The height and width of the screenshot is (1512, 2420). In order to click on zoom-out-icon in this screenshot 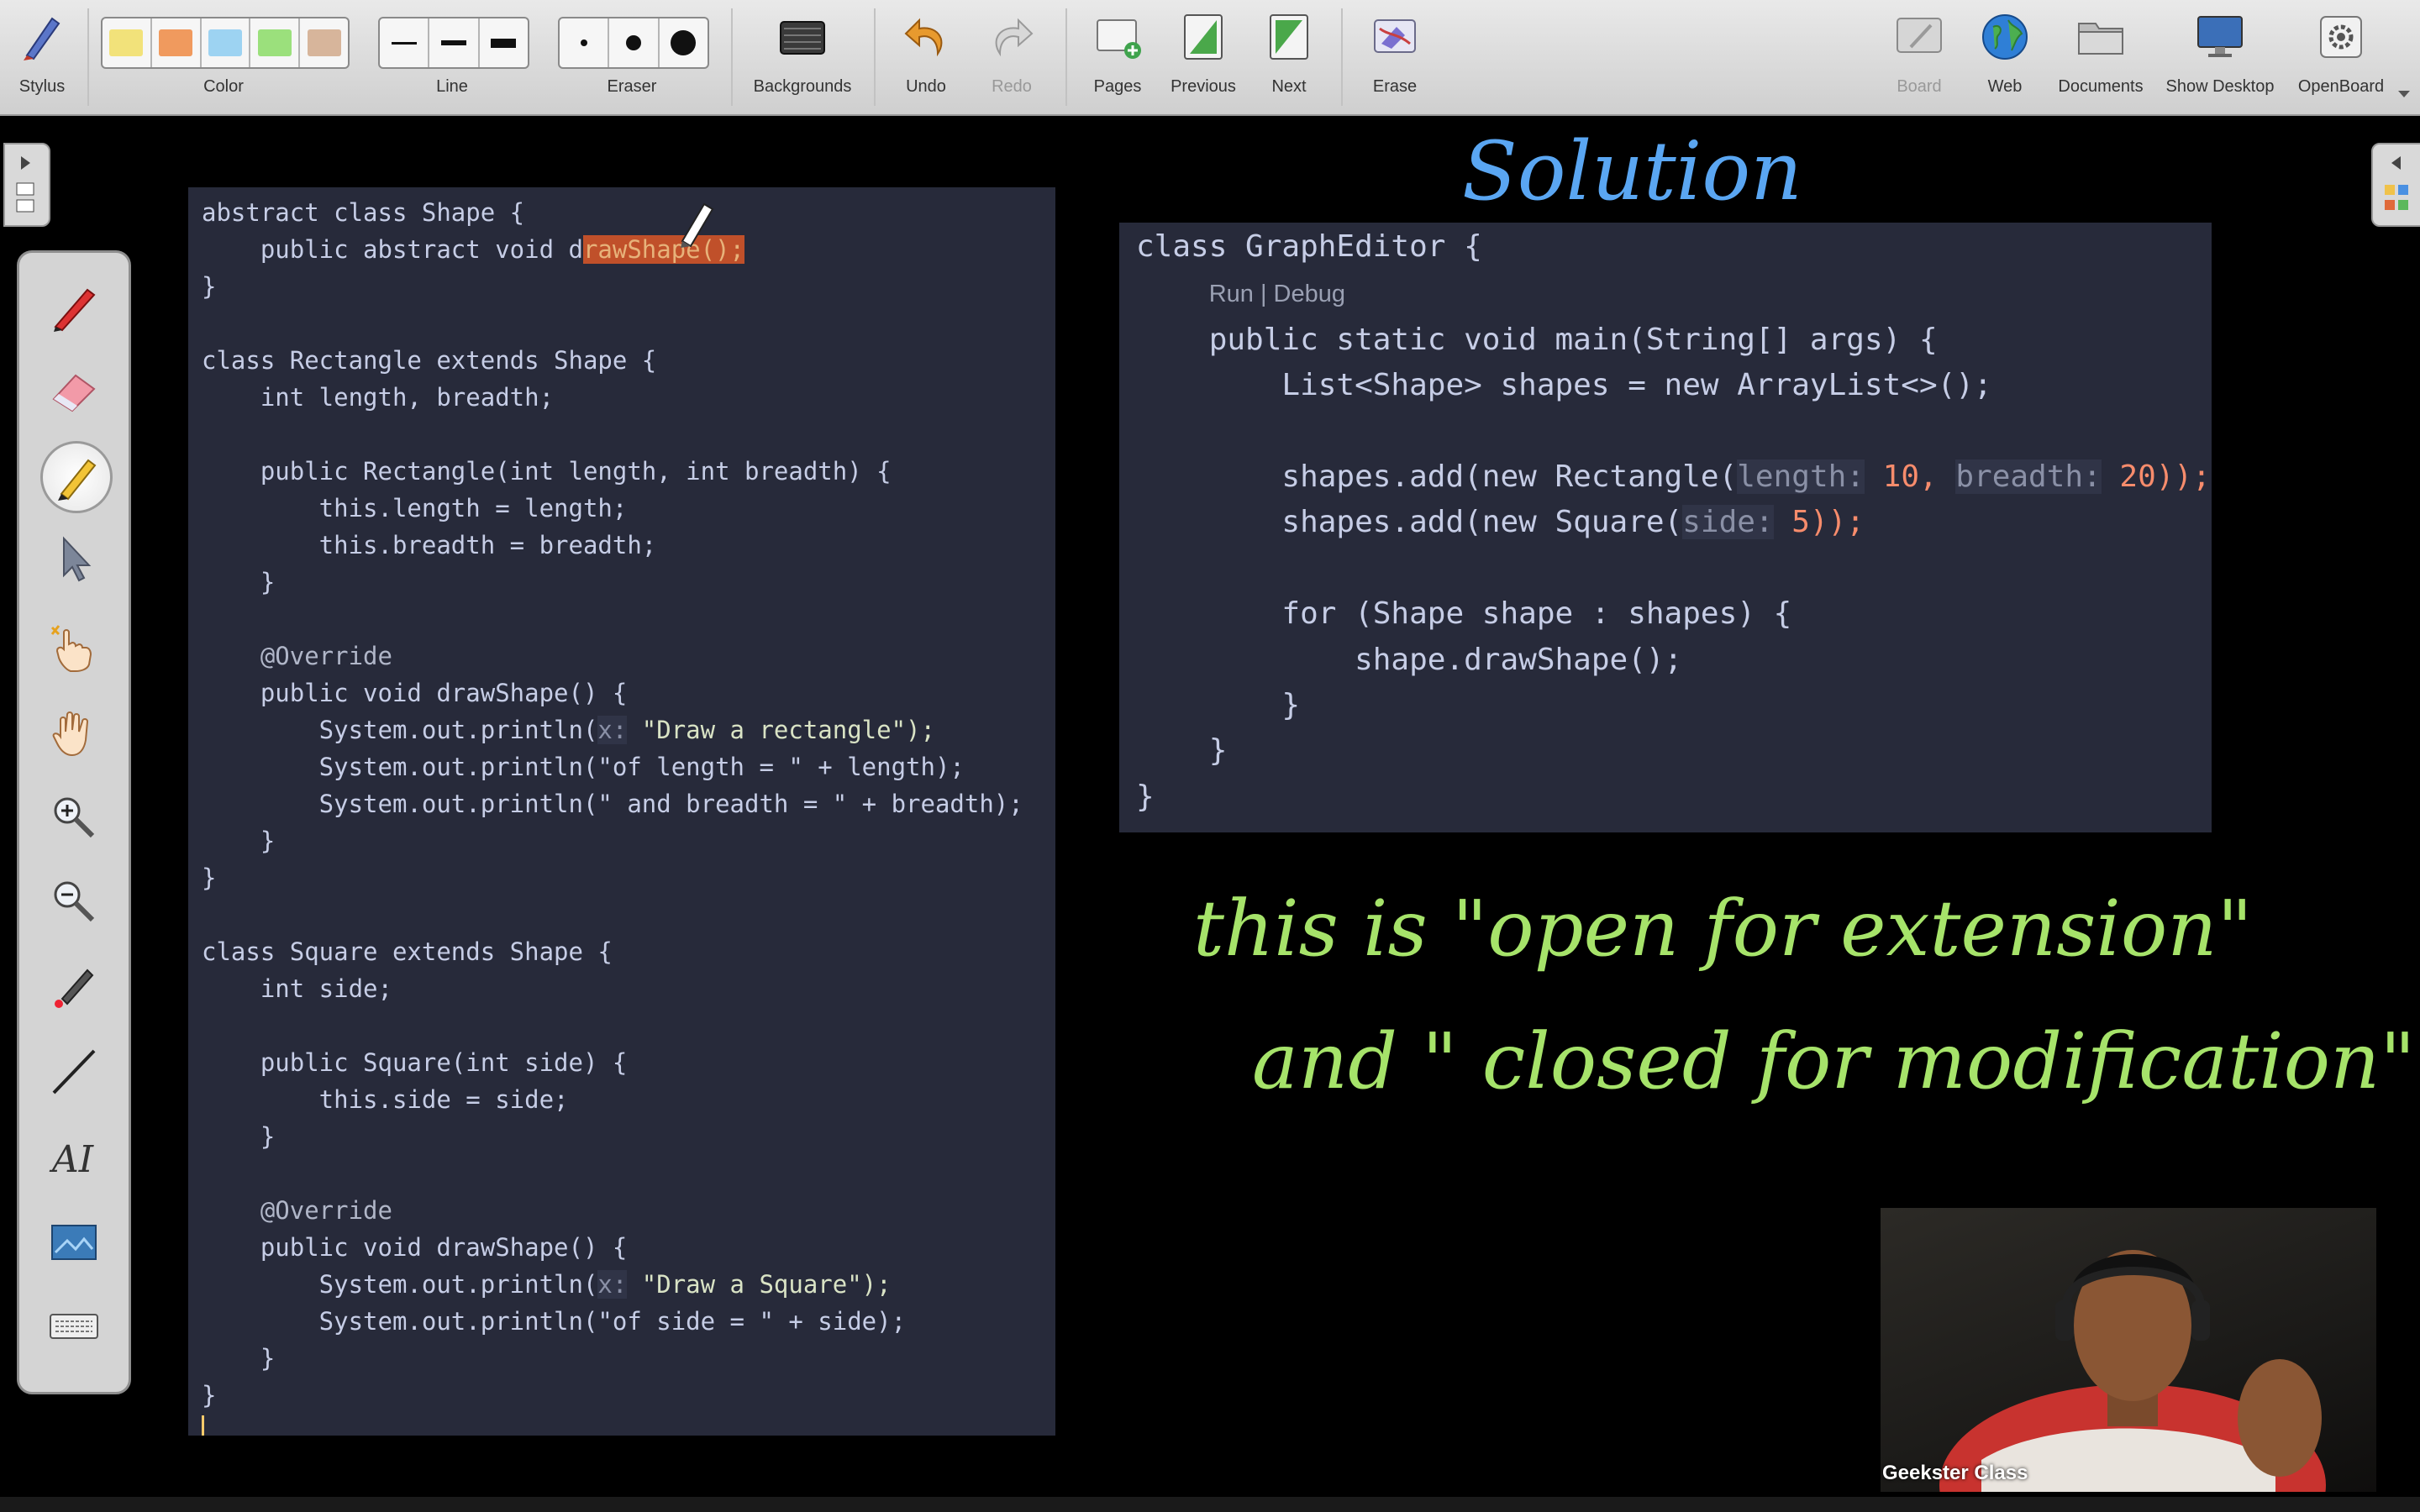, I will do `click(75, 901)`.